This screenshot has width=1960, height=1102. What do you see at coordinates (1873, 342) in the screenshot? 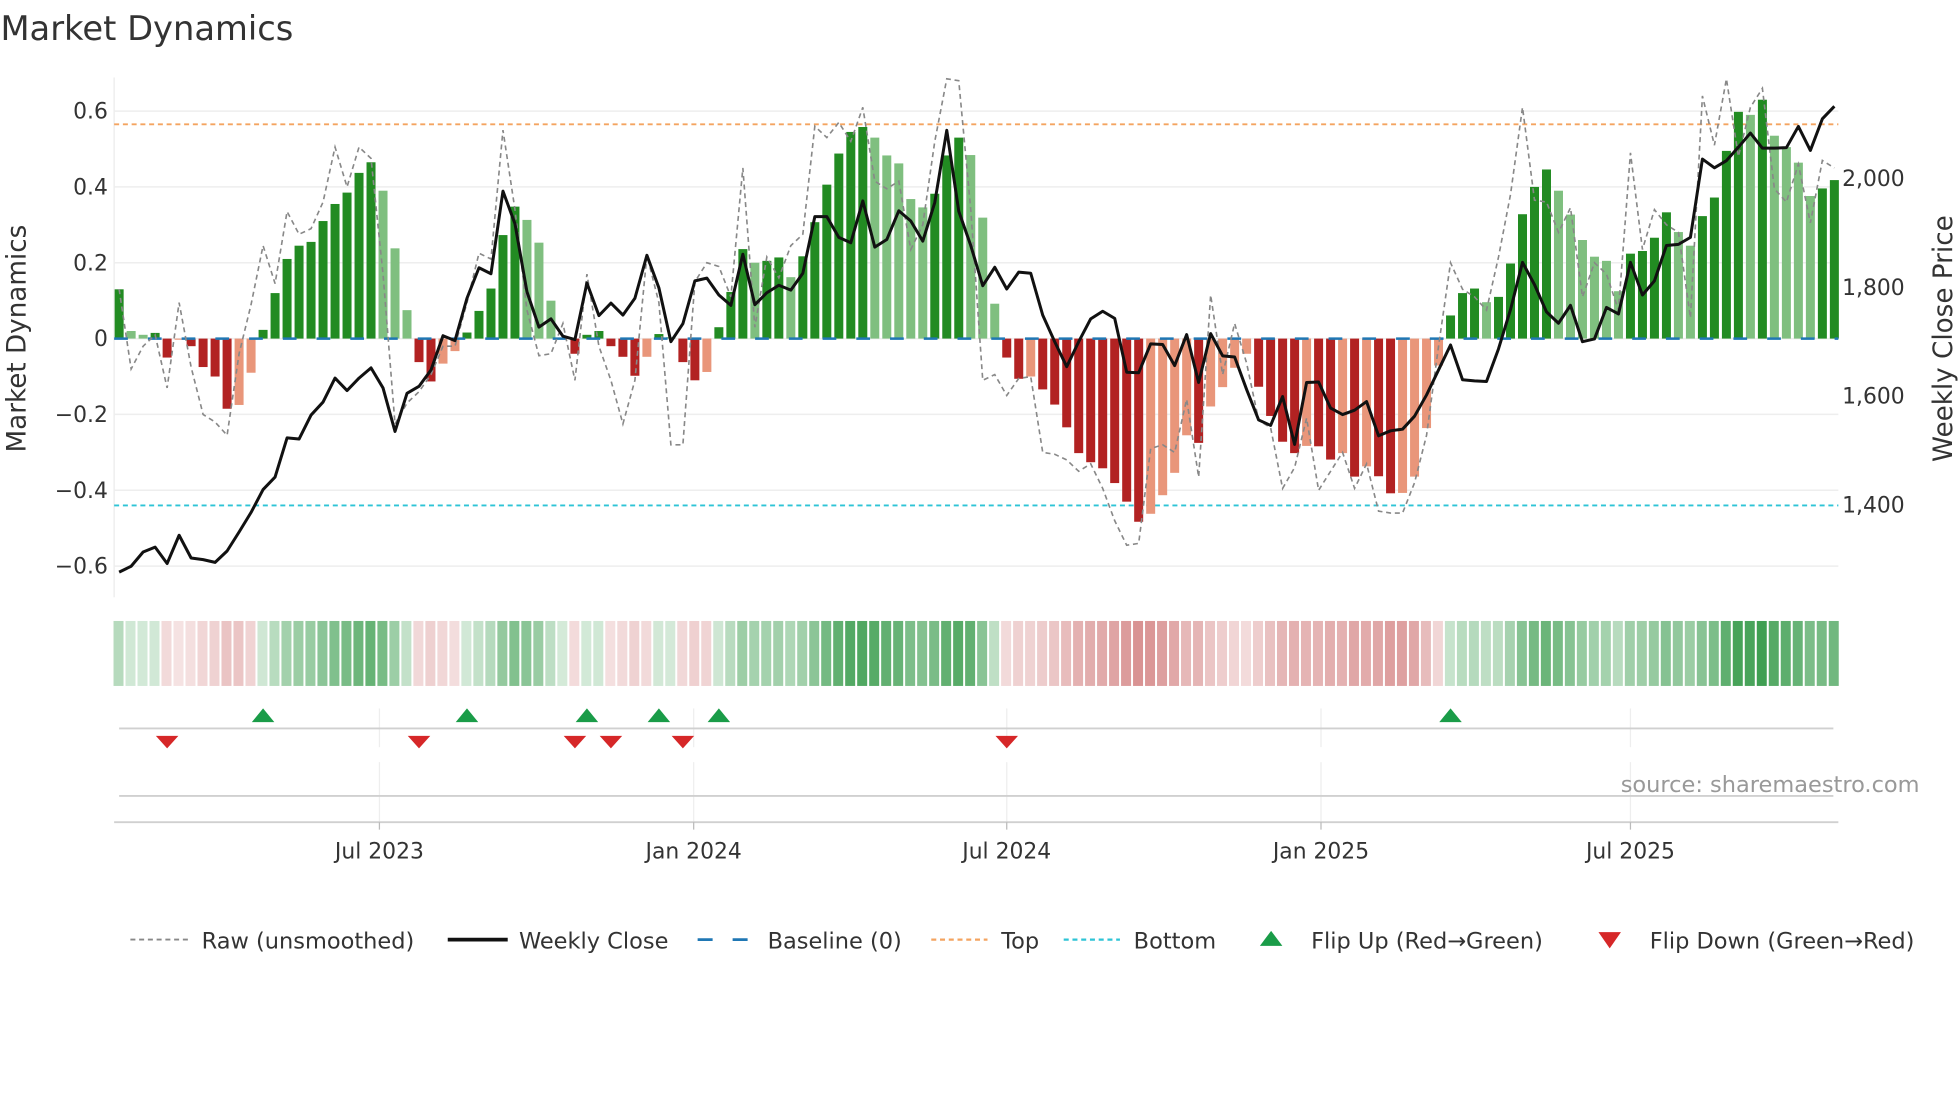
I see `y-axis-right: 2,000 1,800 1,600 1,400` at bounding box center [1873, 342].